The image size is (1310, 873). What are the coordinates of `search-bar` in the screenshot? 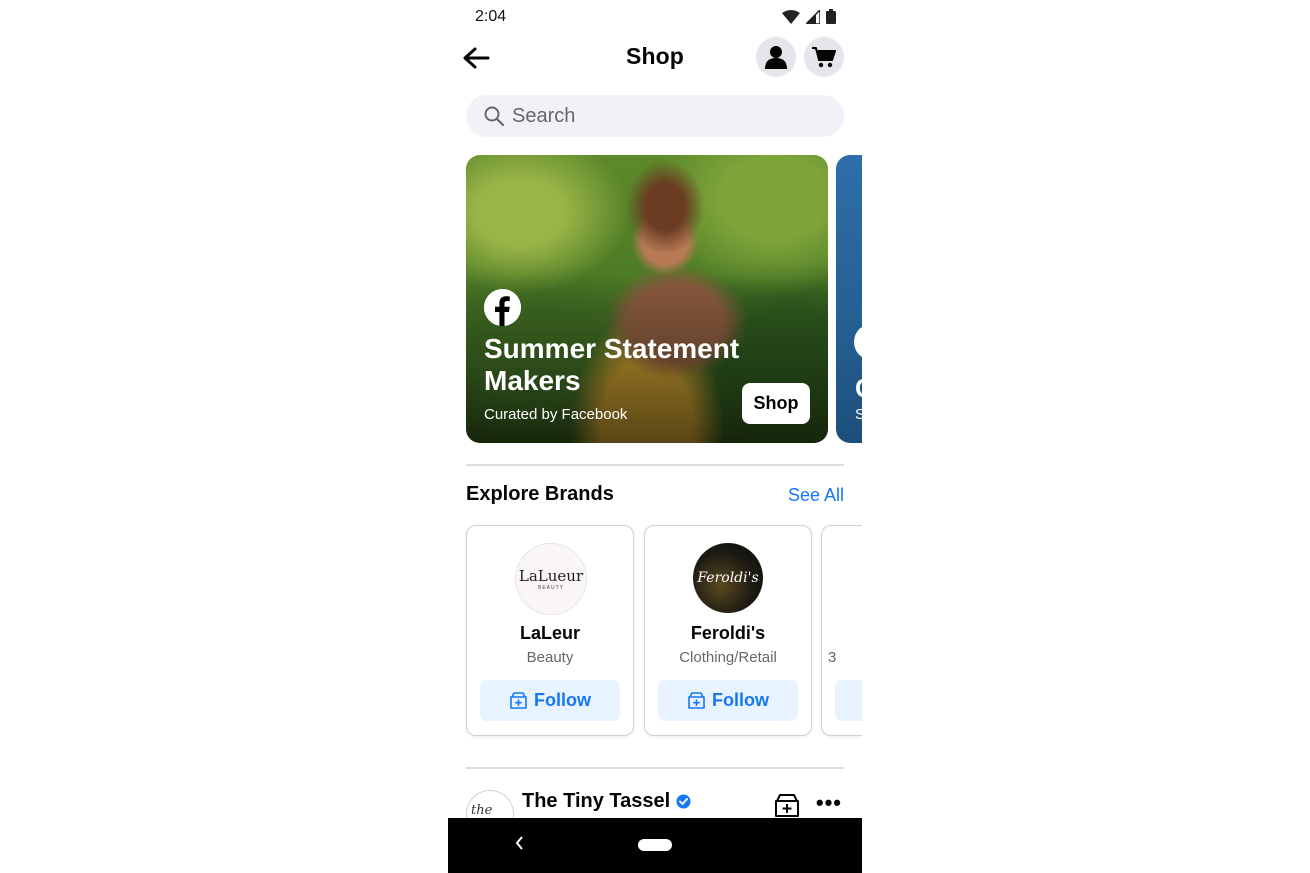 It's located at (655, 116).